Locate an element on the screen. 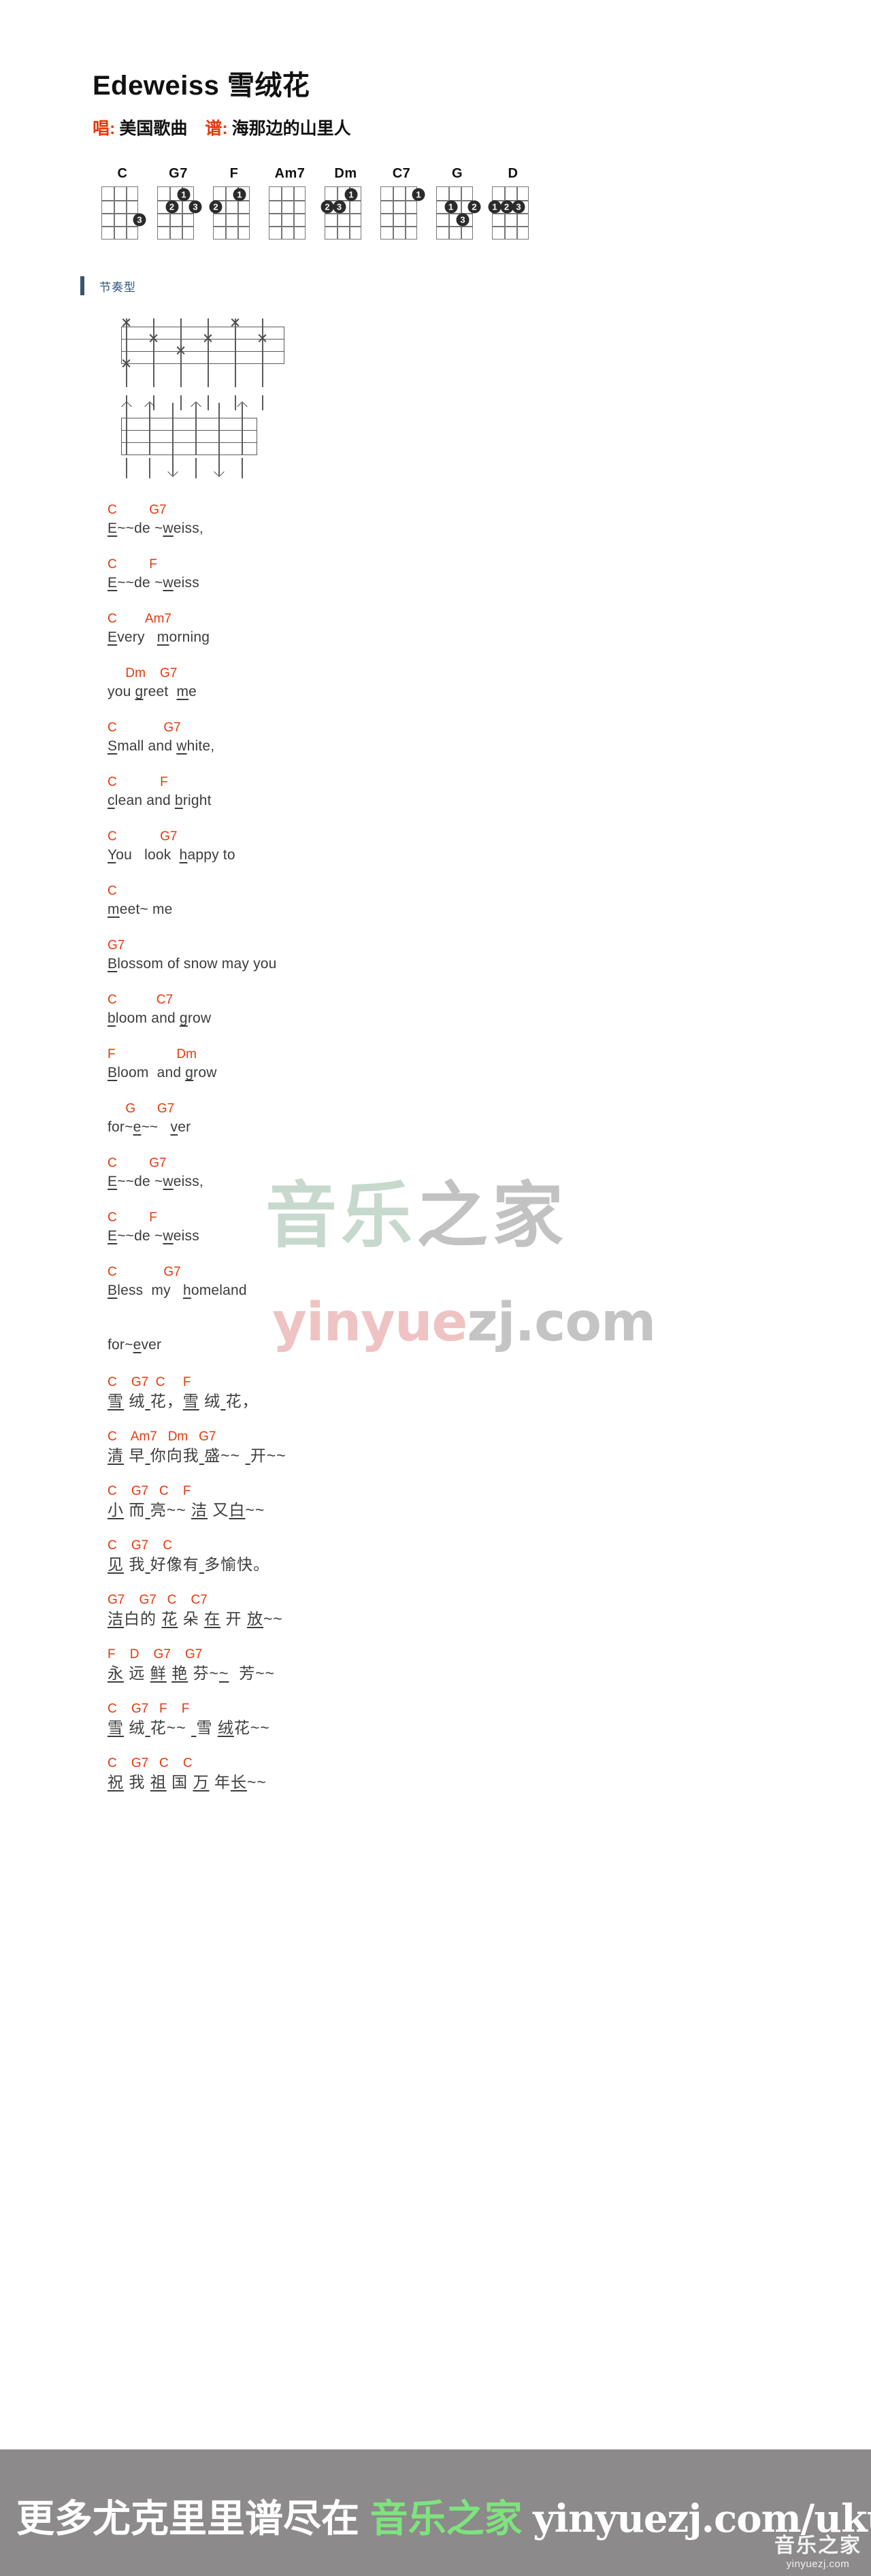 The image size is (871, 2576). footer-badge: 音乐之家 yinyuezj.com is located at coordinates (818, 2552).